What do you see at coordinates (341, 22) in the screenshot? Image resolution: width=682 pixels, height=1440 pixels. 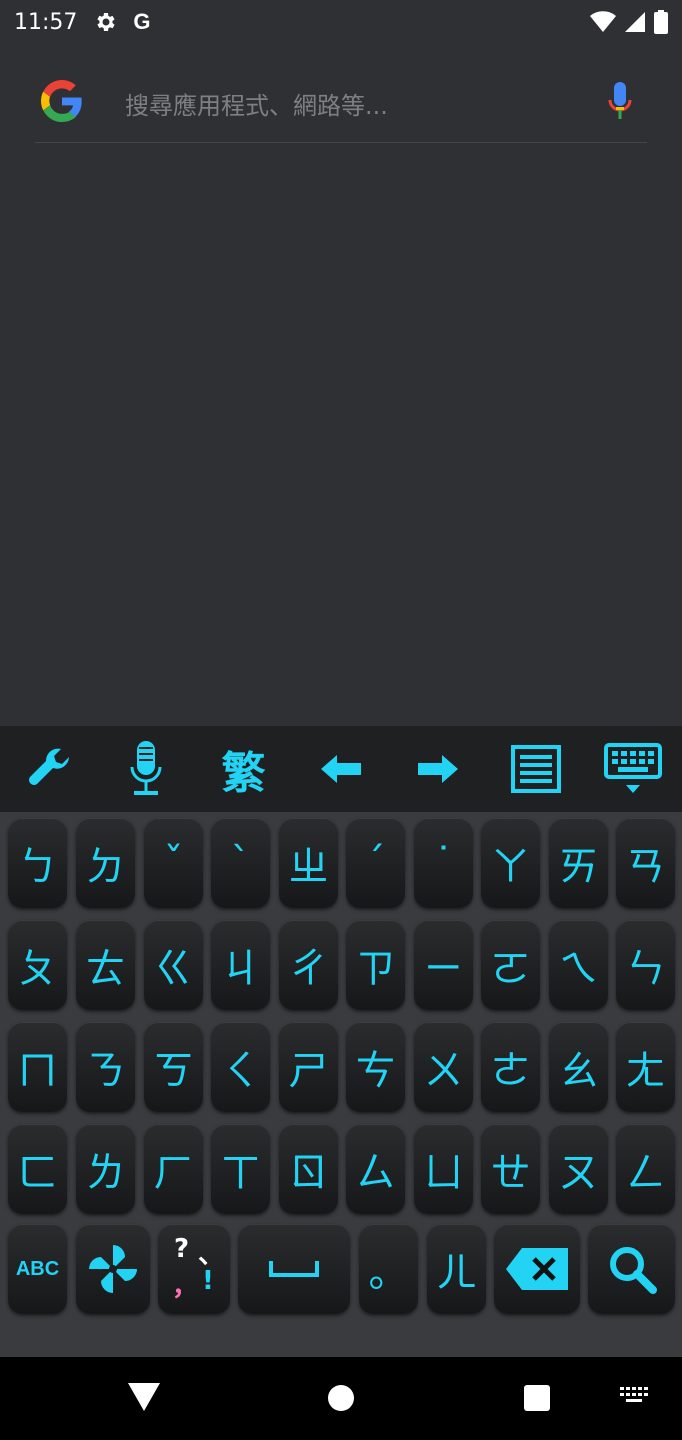 I see `status-bar: 11:57 G` at bounding box center [341, 22].